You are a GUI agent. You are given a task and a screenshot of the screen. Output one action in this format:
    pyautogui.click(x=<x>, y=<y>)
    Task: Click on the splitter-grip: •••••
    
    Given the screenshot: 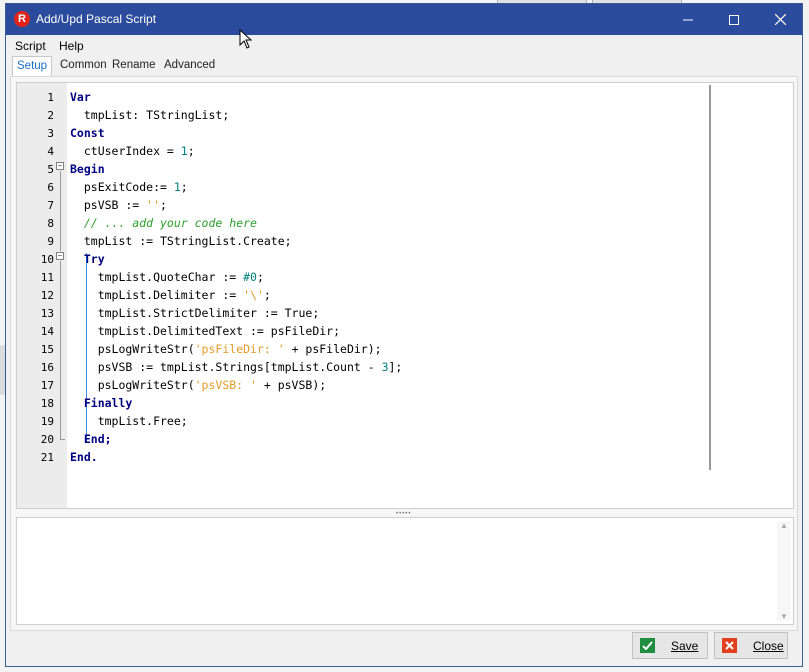 What is the action you would take?
    pyautogui.click(x=404, y=514)
    